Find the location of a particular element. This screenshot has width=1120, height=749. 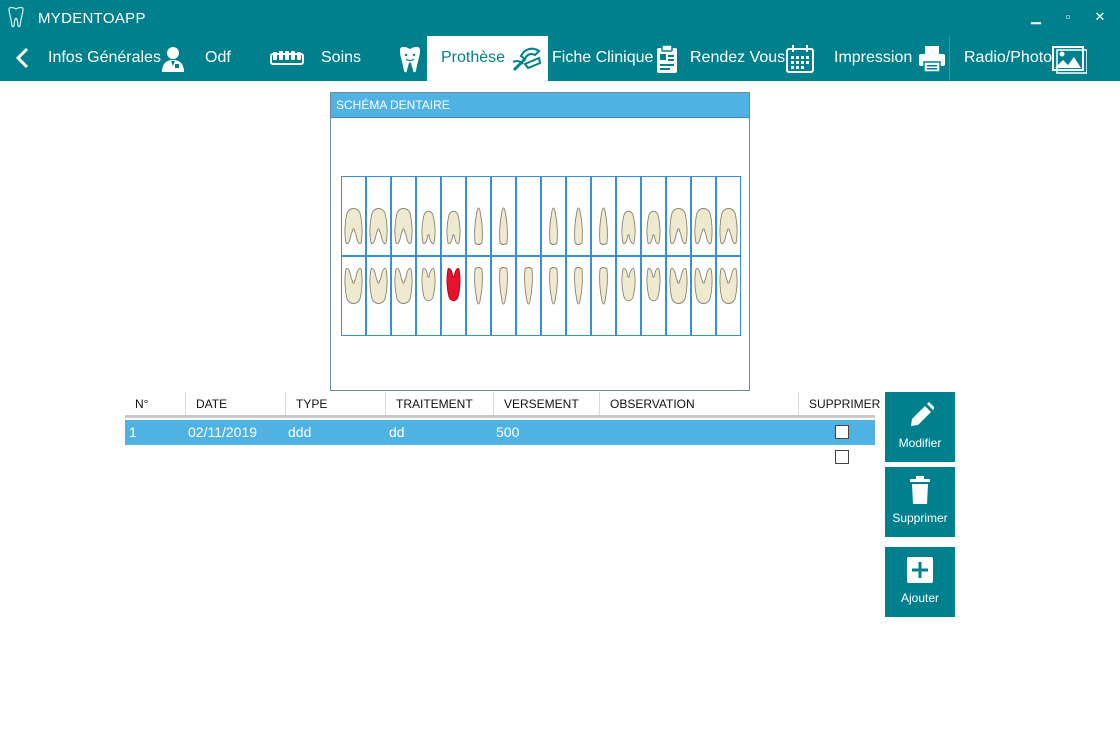

delete-button: Supprimer is located at coordinates (920, 502).